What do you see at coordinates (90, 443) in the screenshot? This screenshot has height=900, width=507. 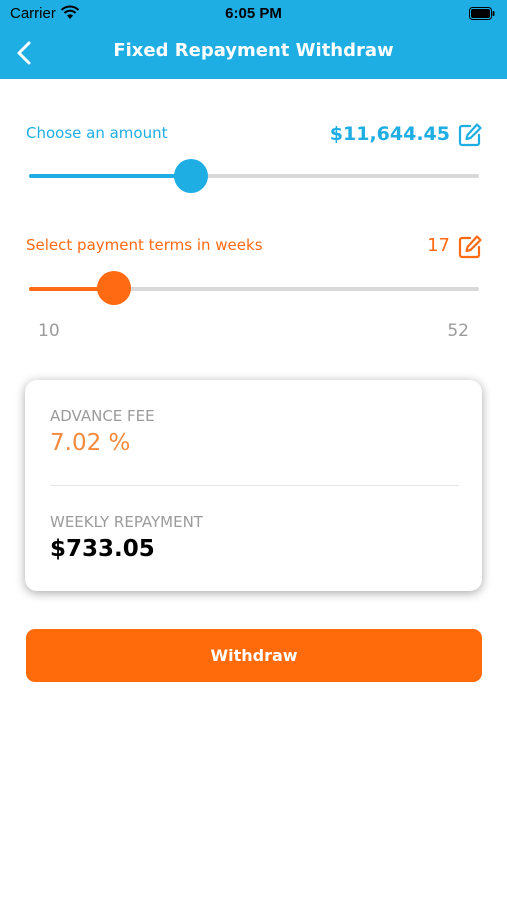 I see `advance-fee-value: 7.02 %` at bounding box center [90, 443].